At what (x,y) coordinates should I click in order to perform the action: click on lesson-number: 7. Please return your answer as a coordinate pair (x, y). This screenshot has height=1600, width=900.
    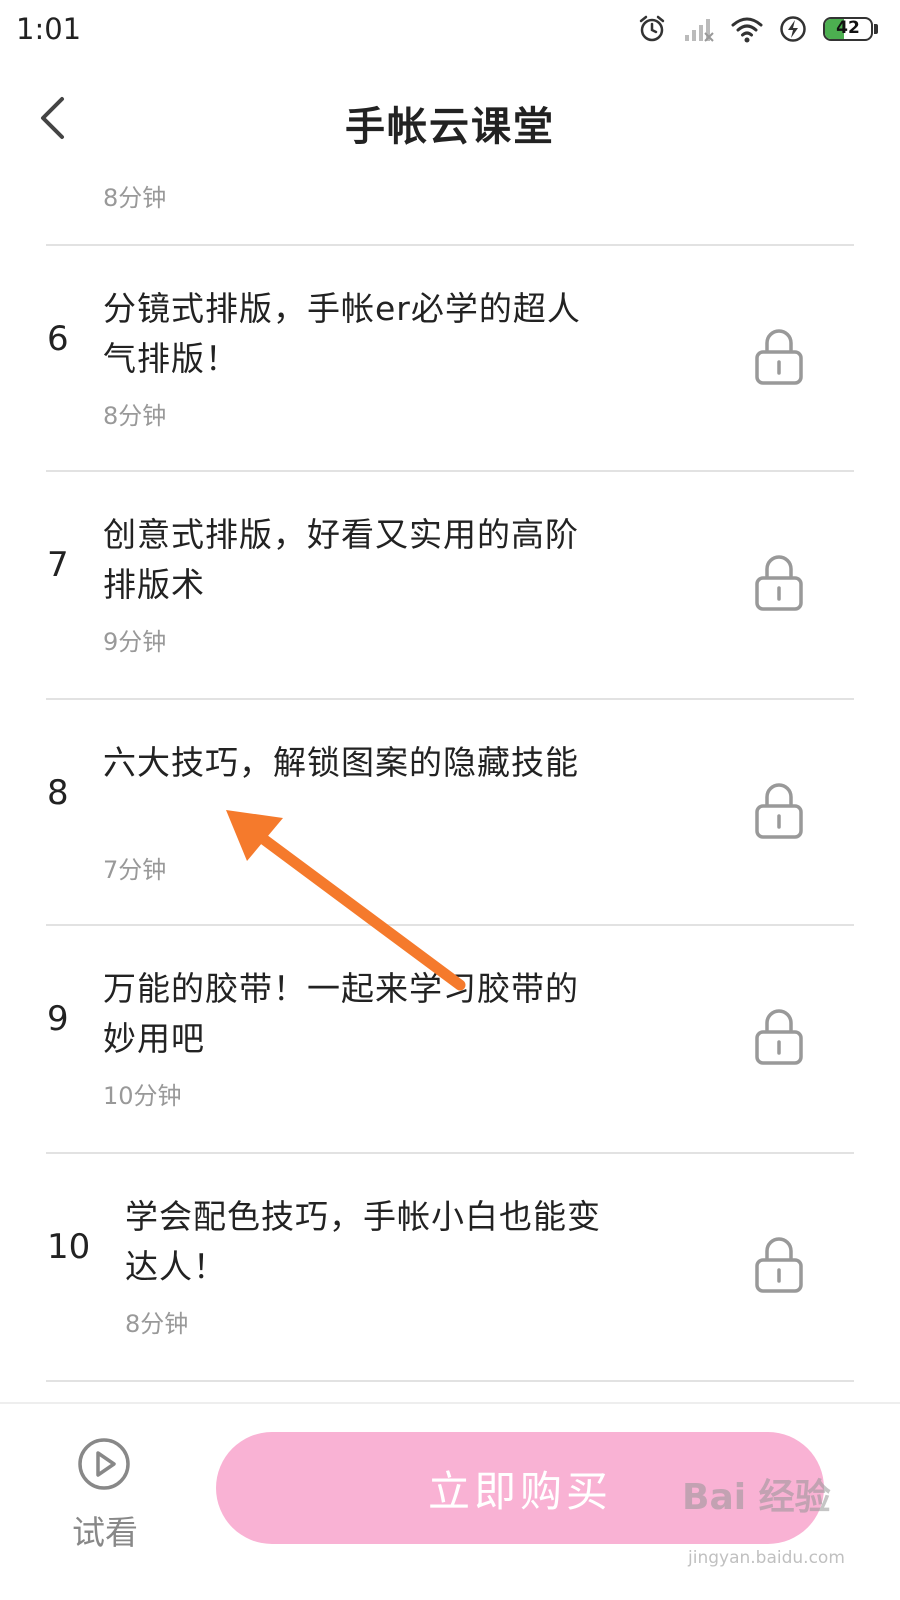
    Looking at the image, I should click on (58, 565).